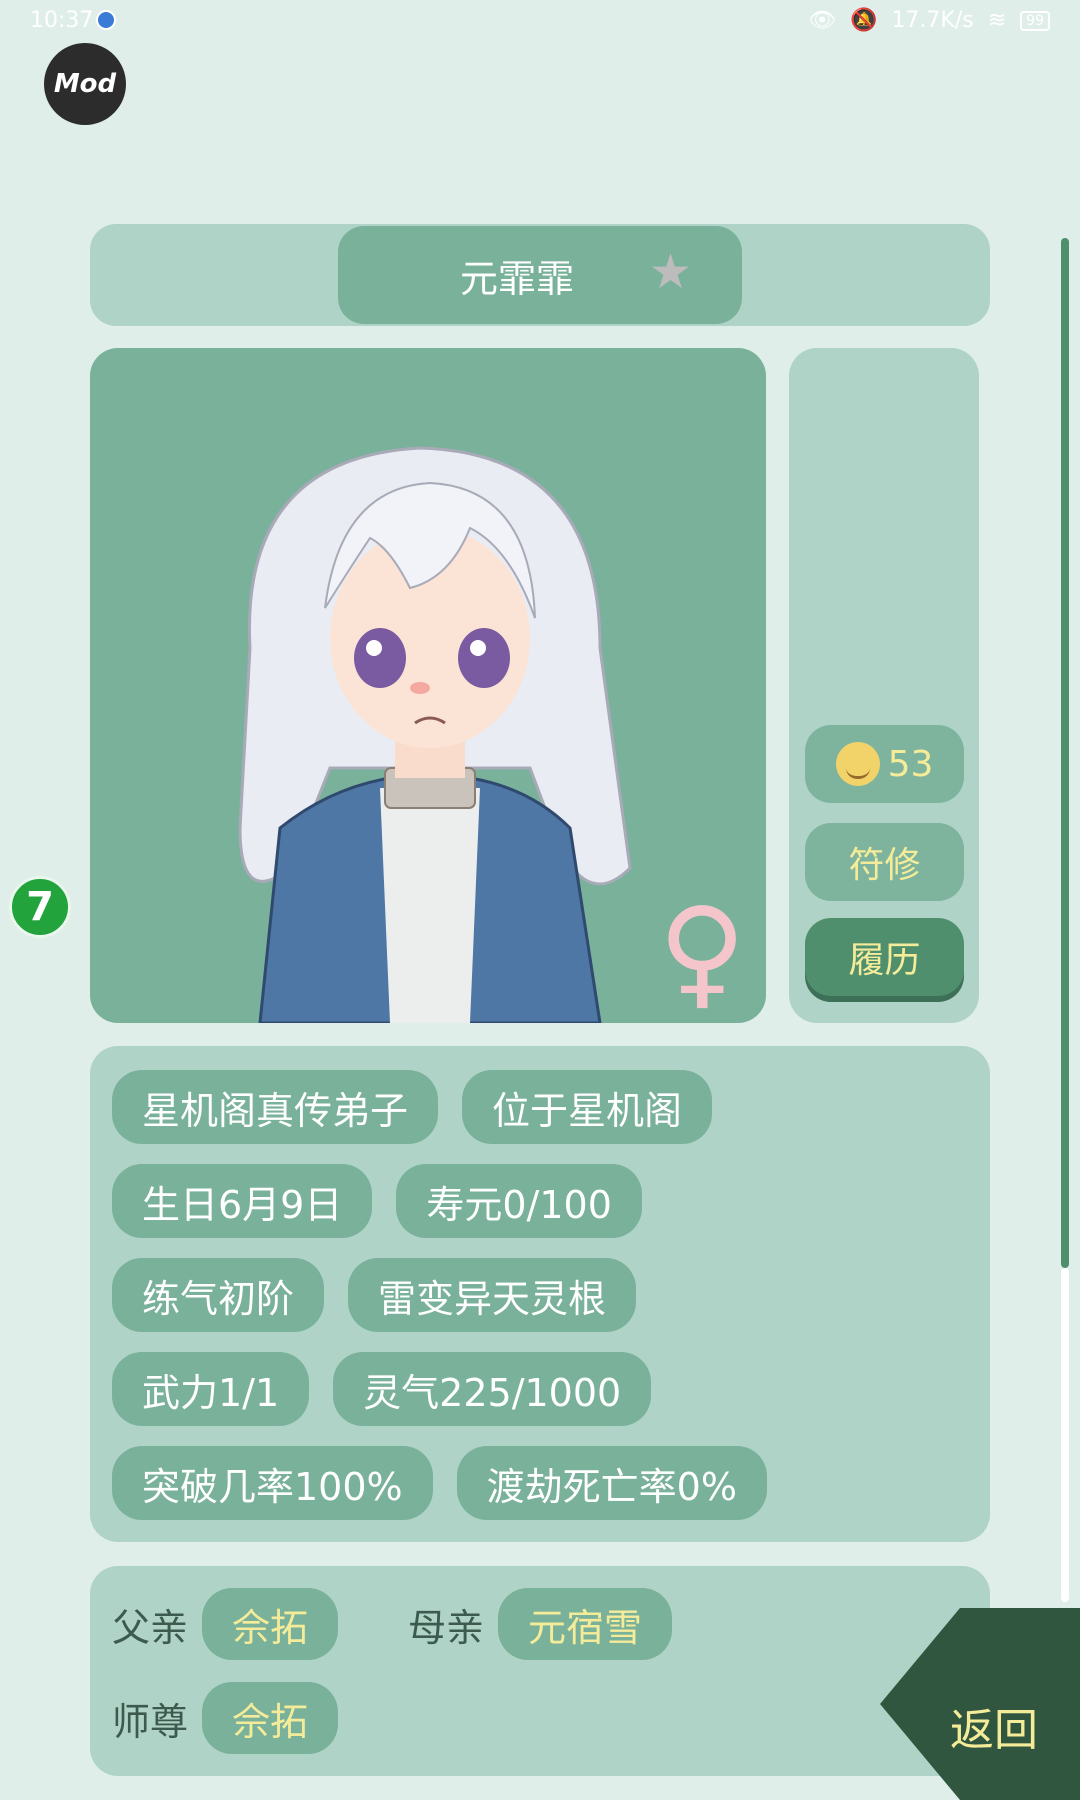  I want to click on smile-icon, so click(857, 764).